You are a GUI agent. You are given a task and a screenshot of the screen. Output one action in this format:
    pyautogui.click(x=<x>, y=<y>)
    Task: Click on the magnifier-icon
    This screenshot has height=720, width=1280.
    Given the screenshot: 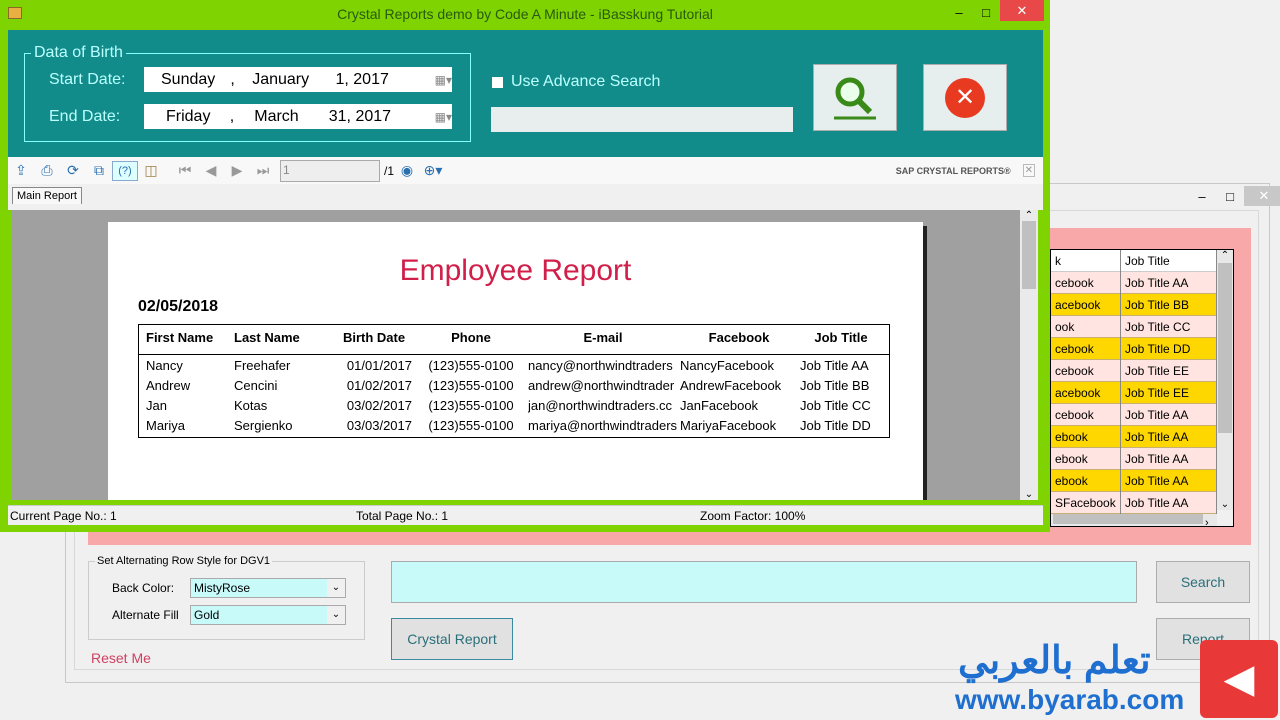 What is the action you would take?
    pyautogui.click(x=855, y=98)
    